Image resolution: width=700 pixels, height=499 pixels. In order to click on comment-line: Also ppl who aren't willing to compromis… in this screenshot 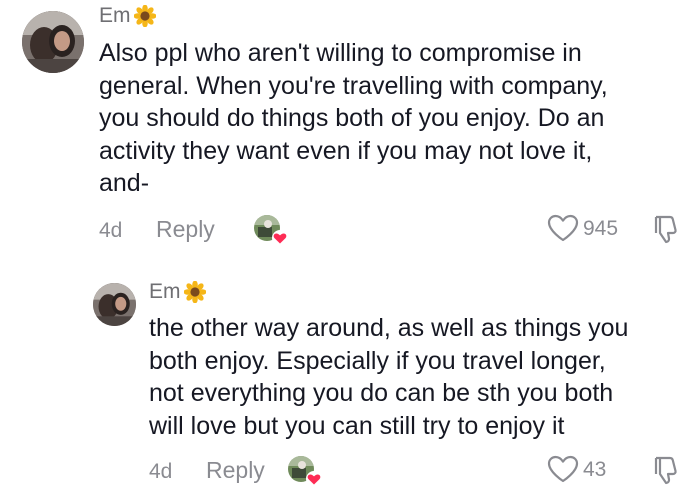, I will do `click(340, 53)`.